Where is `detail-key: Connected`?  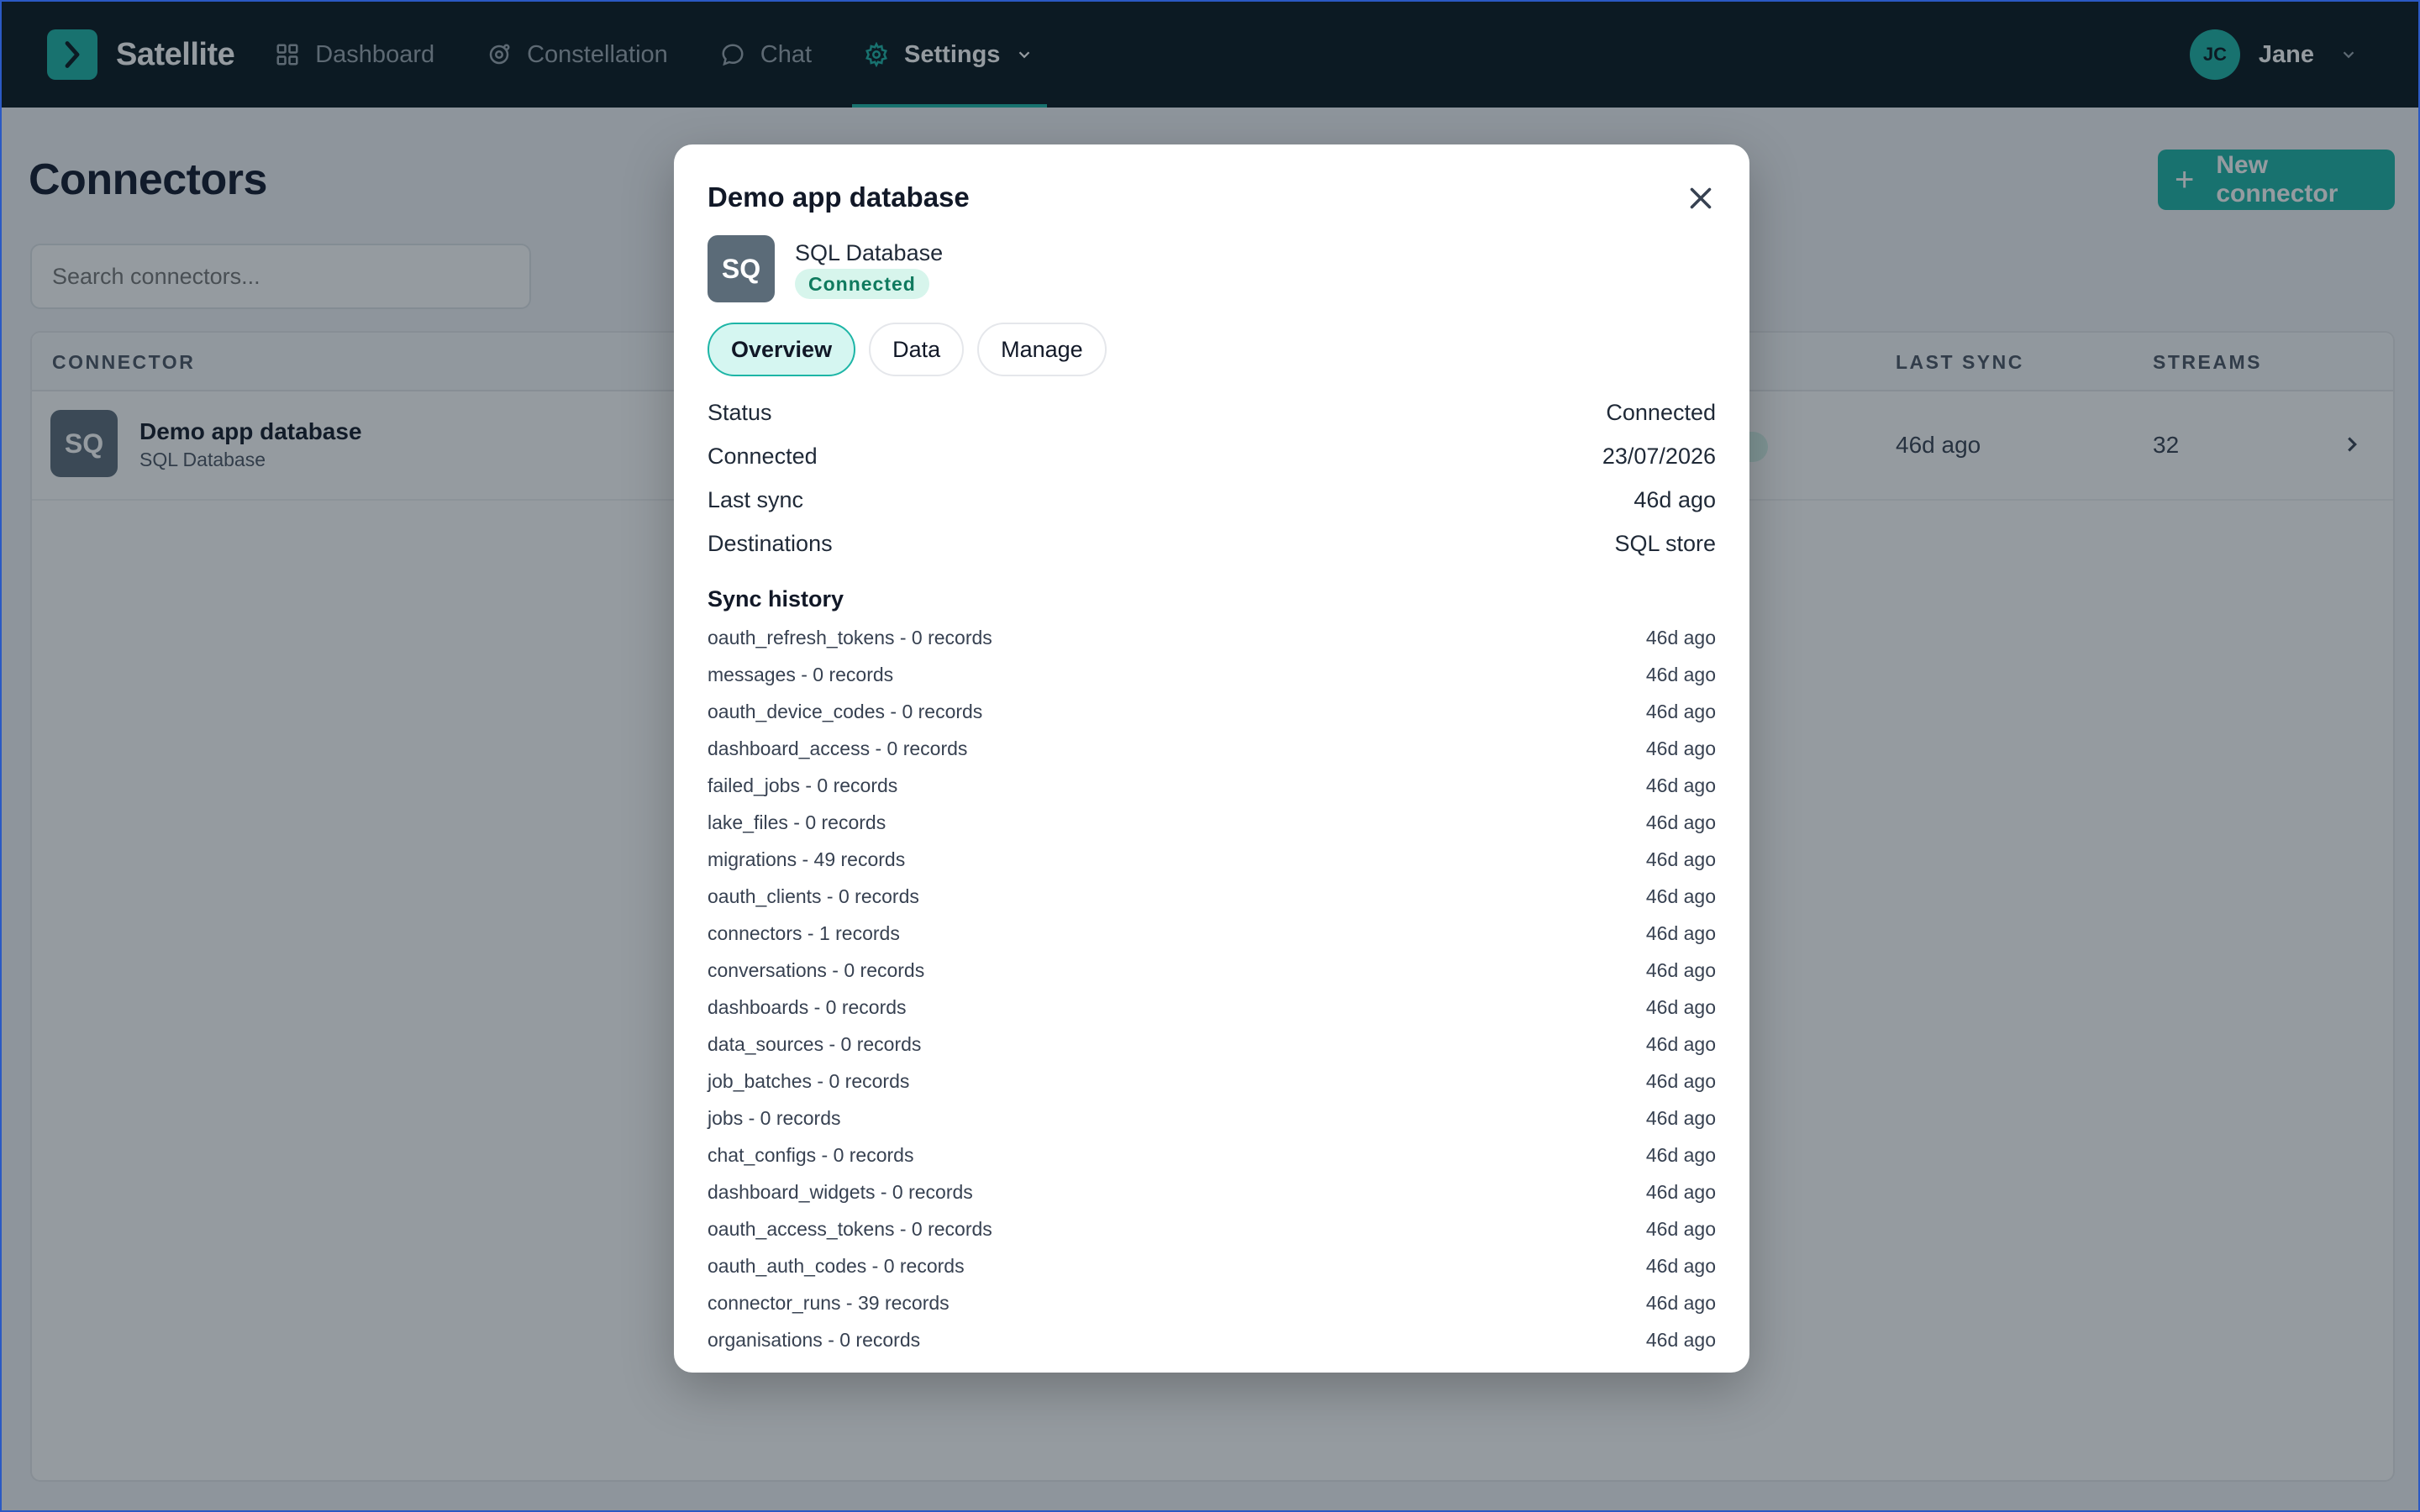
detail-key: Connected is located at coordinates (763, 456).